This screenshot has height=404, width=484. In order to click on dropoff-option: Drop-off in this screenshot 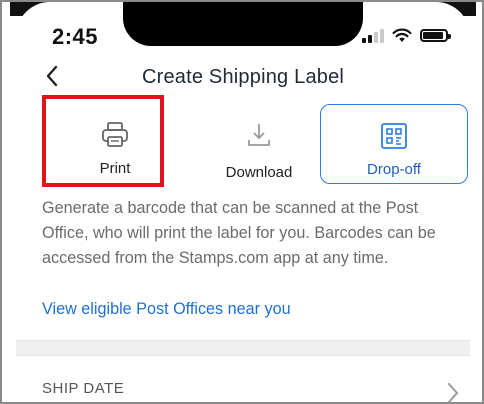, I will do `click(394, 144)`.